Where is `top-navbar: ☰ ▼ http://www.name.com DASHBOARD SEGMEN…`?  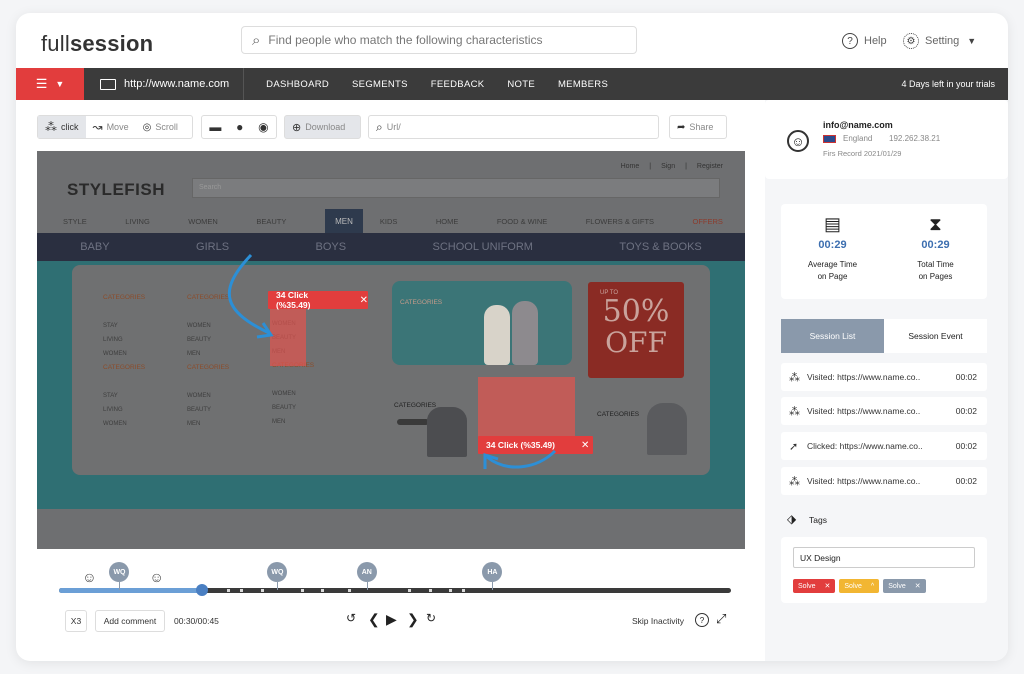 top-navbar: ☰ ▼ http://www.name.com DASHBOARD SEGMEN… is located at coordinates (512, 84).